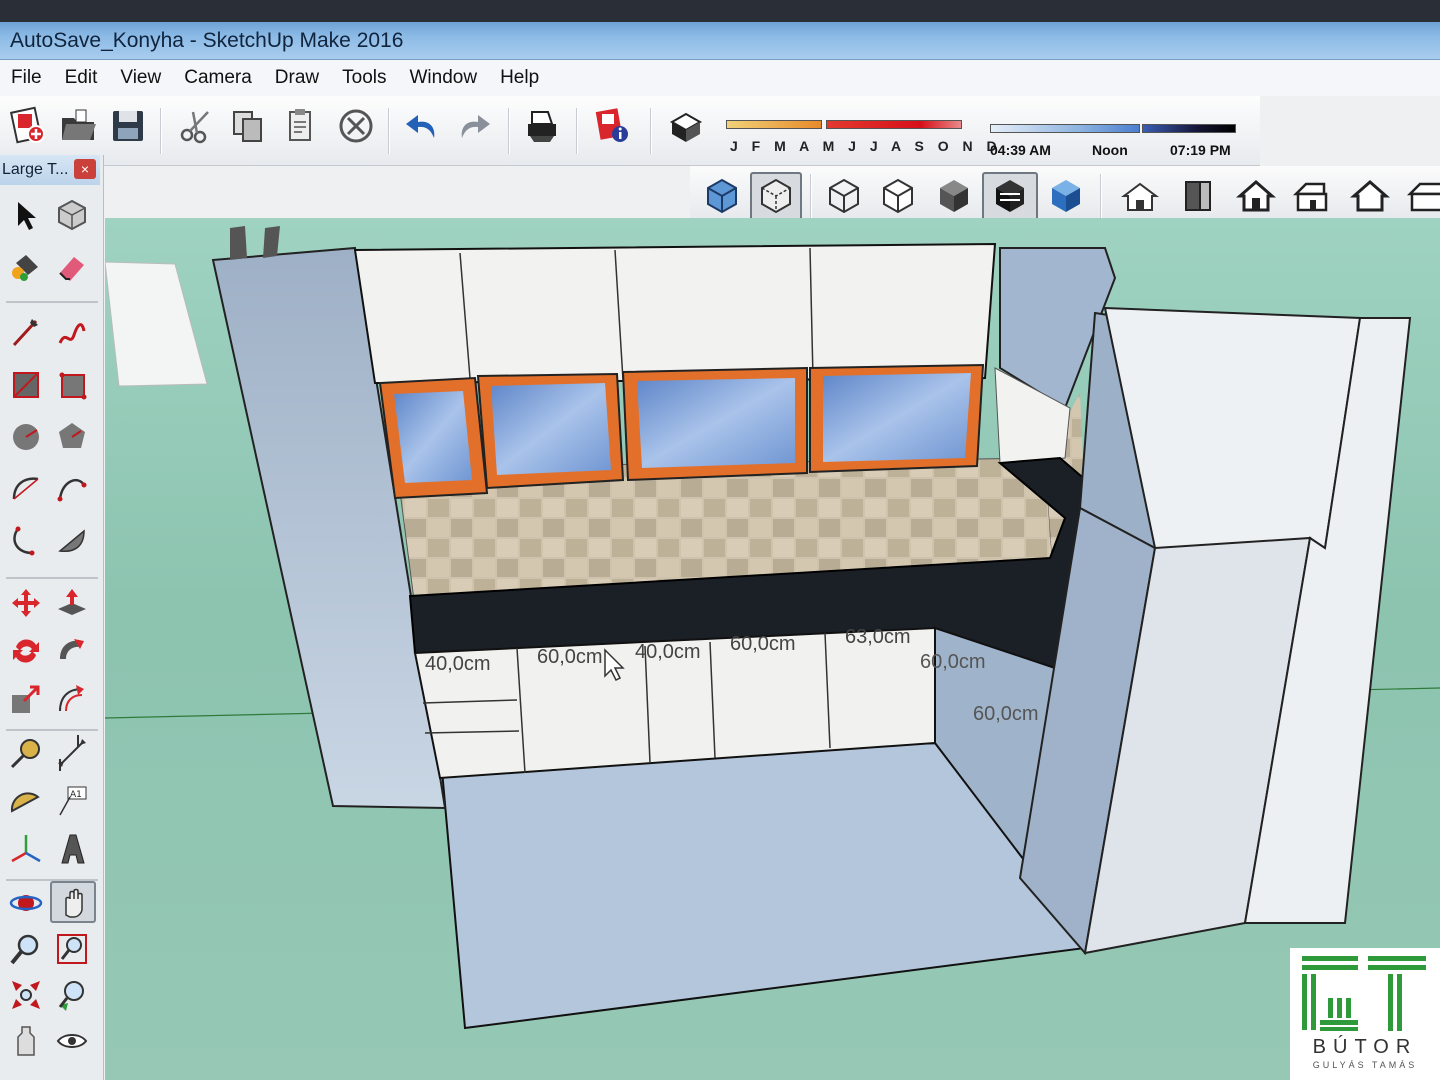 This screenshot has height=1080, width=1440. What do you see at coordinates (72, 801) in the screenshot?
I see `text-icon: A1` at bounding box center [72, 801].